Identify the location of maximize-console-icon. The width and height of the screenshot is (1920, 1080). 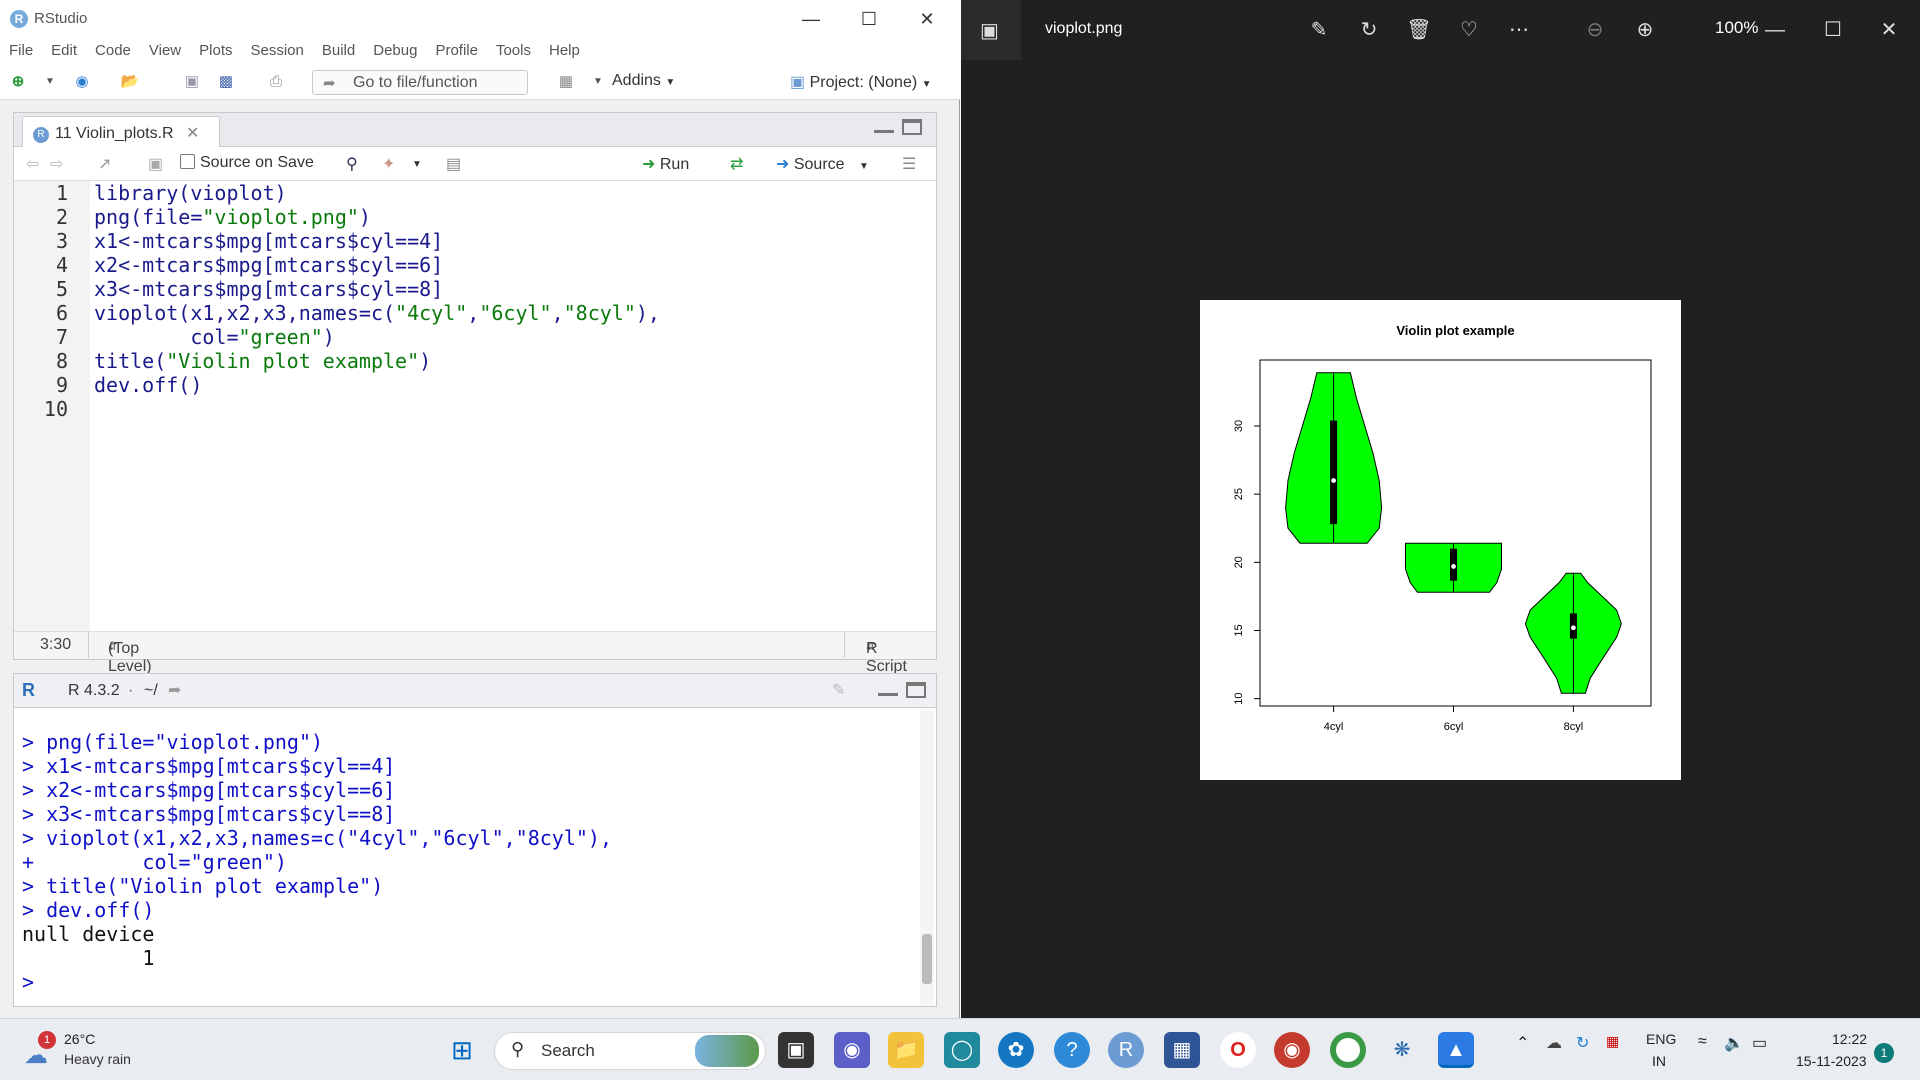
(916, 690).